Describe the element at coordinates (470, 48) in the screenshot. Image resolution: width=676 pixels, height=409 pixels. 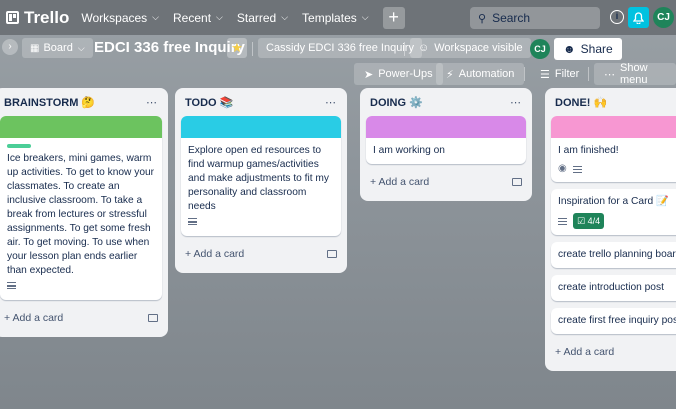
I see `visibility-button: ☺ Workspace visible` at that location.